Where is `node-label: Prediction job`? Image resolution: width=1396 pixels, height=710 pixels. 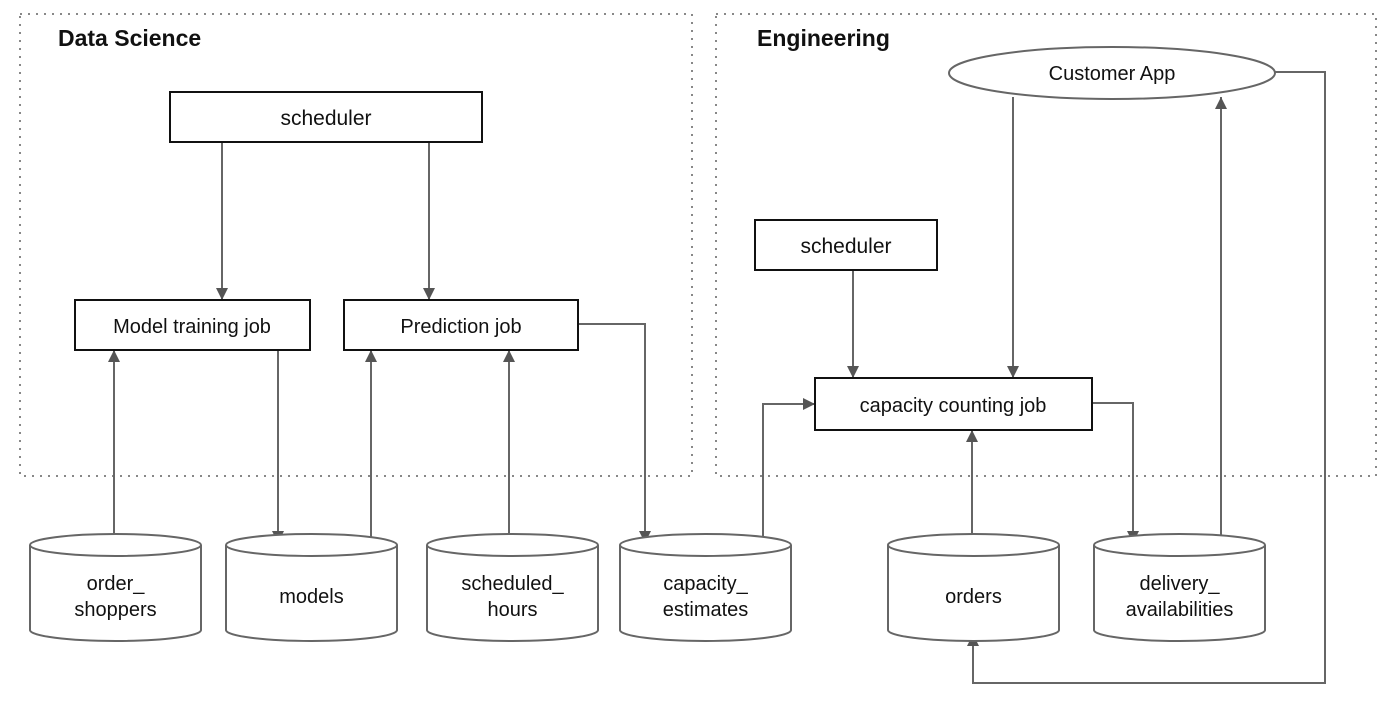 node-label: Prediction job is located at coordinates (460, 327).